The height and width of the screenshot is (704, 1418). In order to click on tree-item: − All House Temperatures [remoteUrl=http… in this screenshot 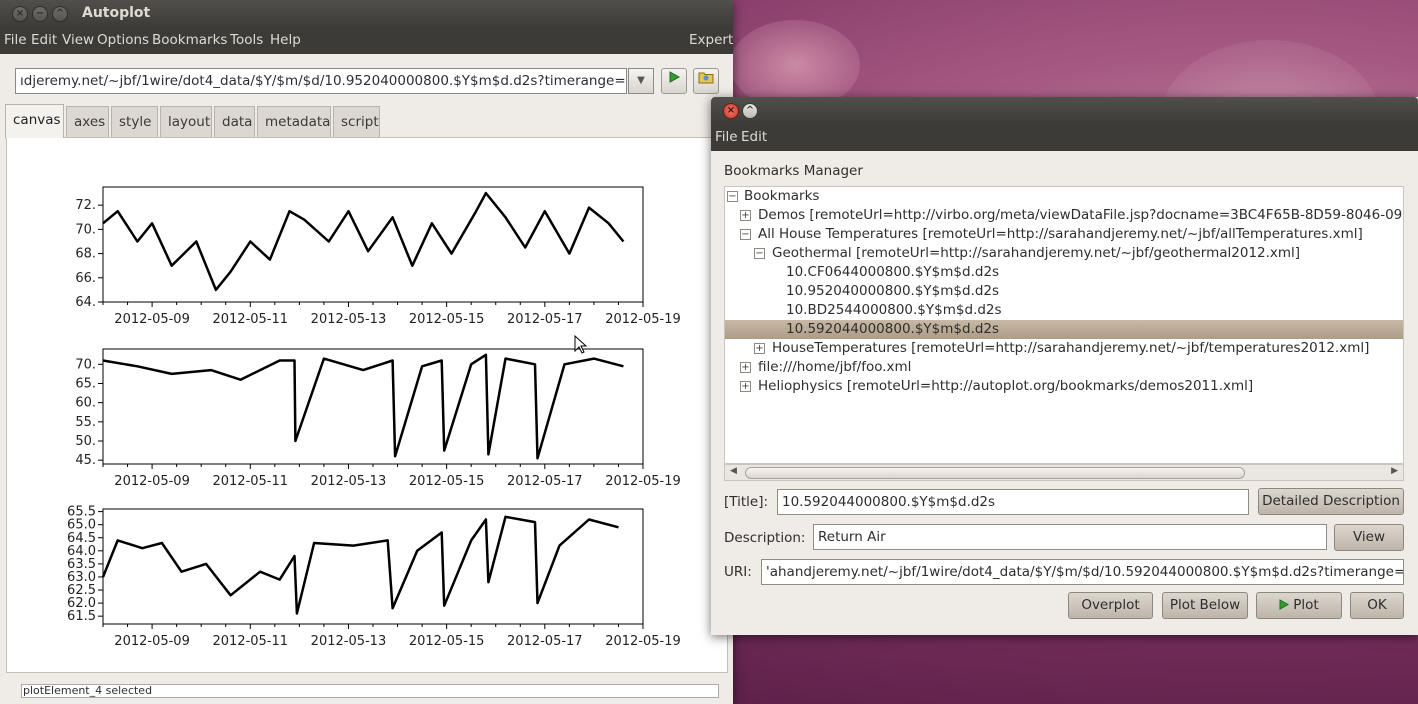, I will do `click(1064, 234)`.